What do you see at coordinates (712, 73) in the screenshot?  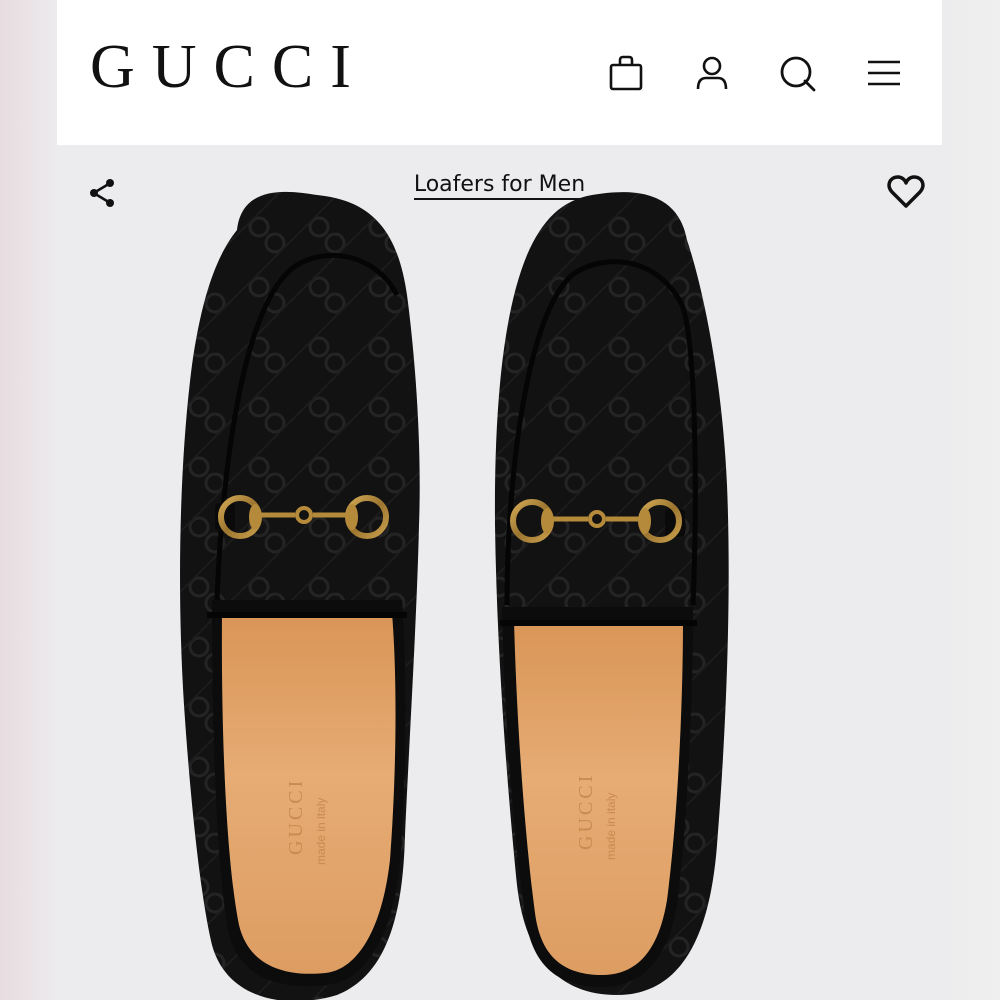 I see `user-icon` at bounding box center [712, 73].